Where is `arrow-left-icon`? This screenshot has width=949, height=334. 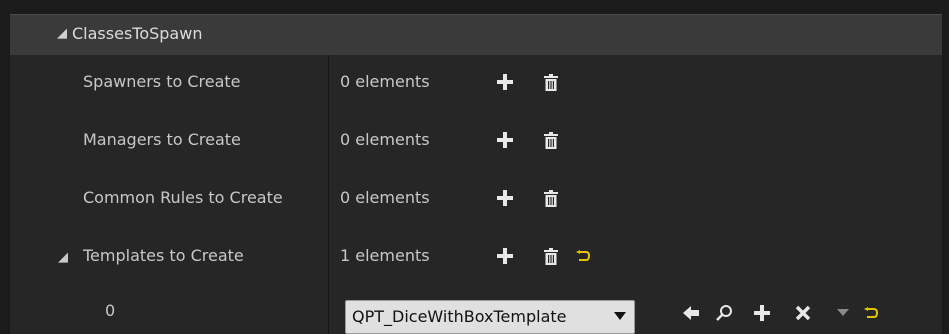 arrow-left-icon is located at coordinates (691, 313).